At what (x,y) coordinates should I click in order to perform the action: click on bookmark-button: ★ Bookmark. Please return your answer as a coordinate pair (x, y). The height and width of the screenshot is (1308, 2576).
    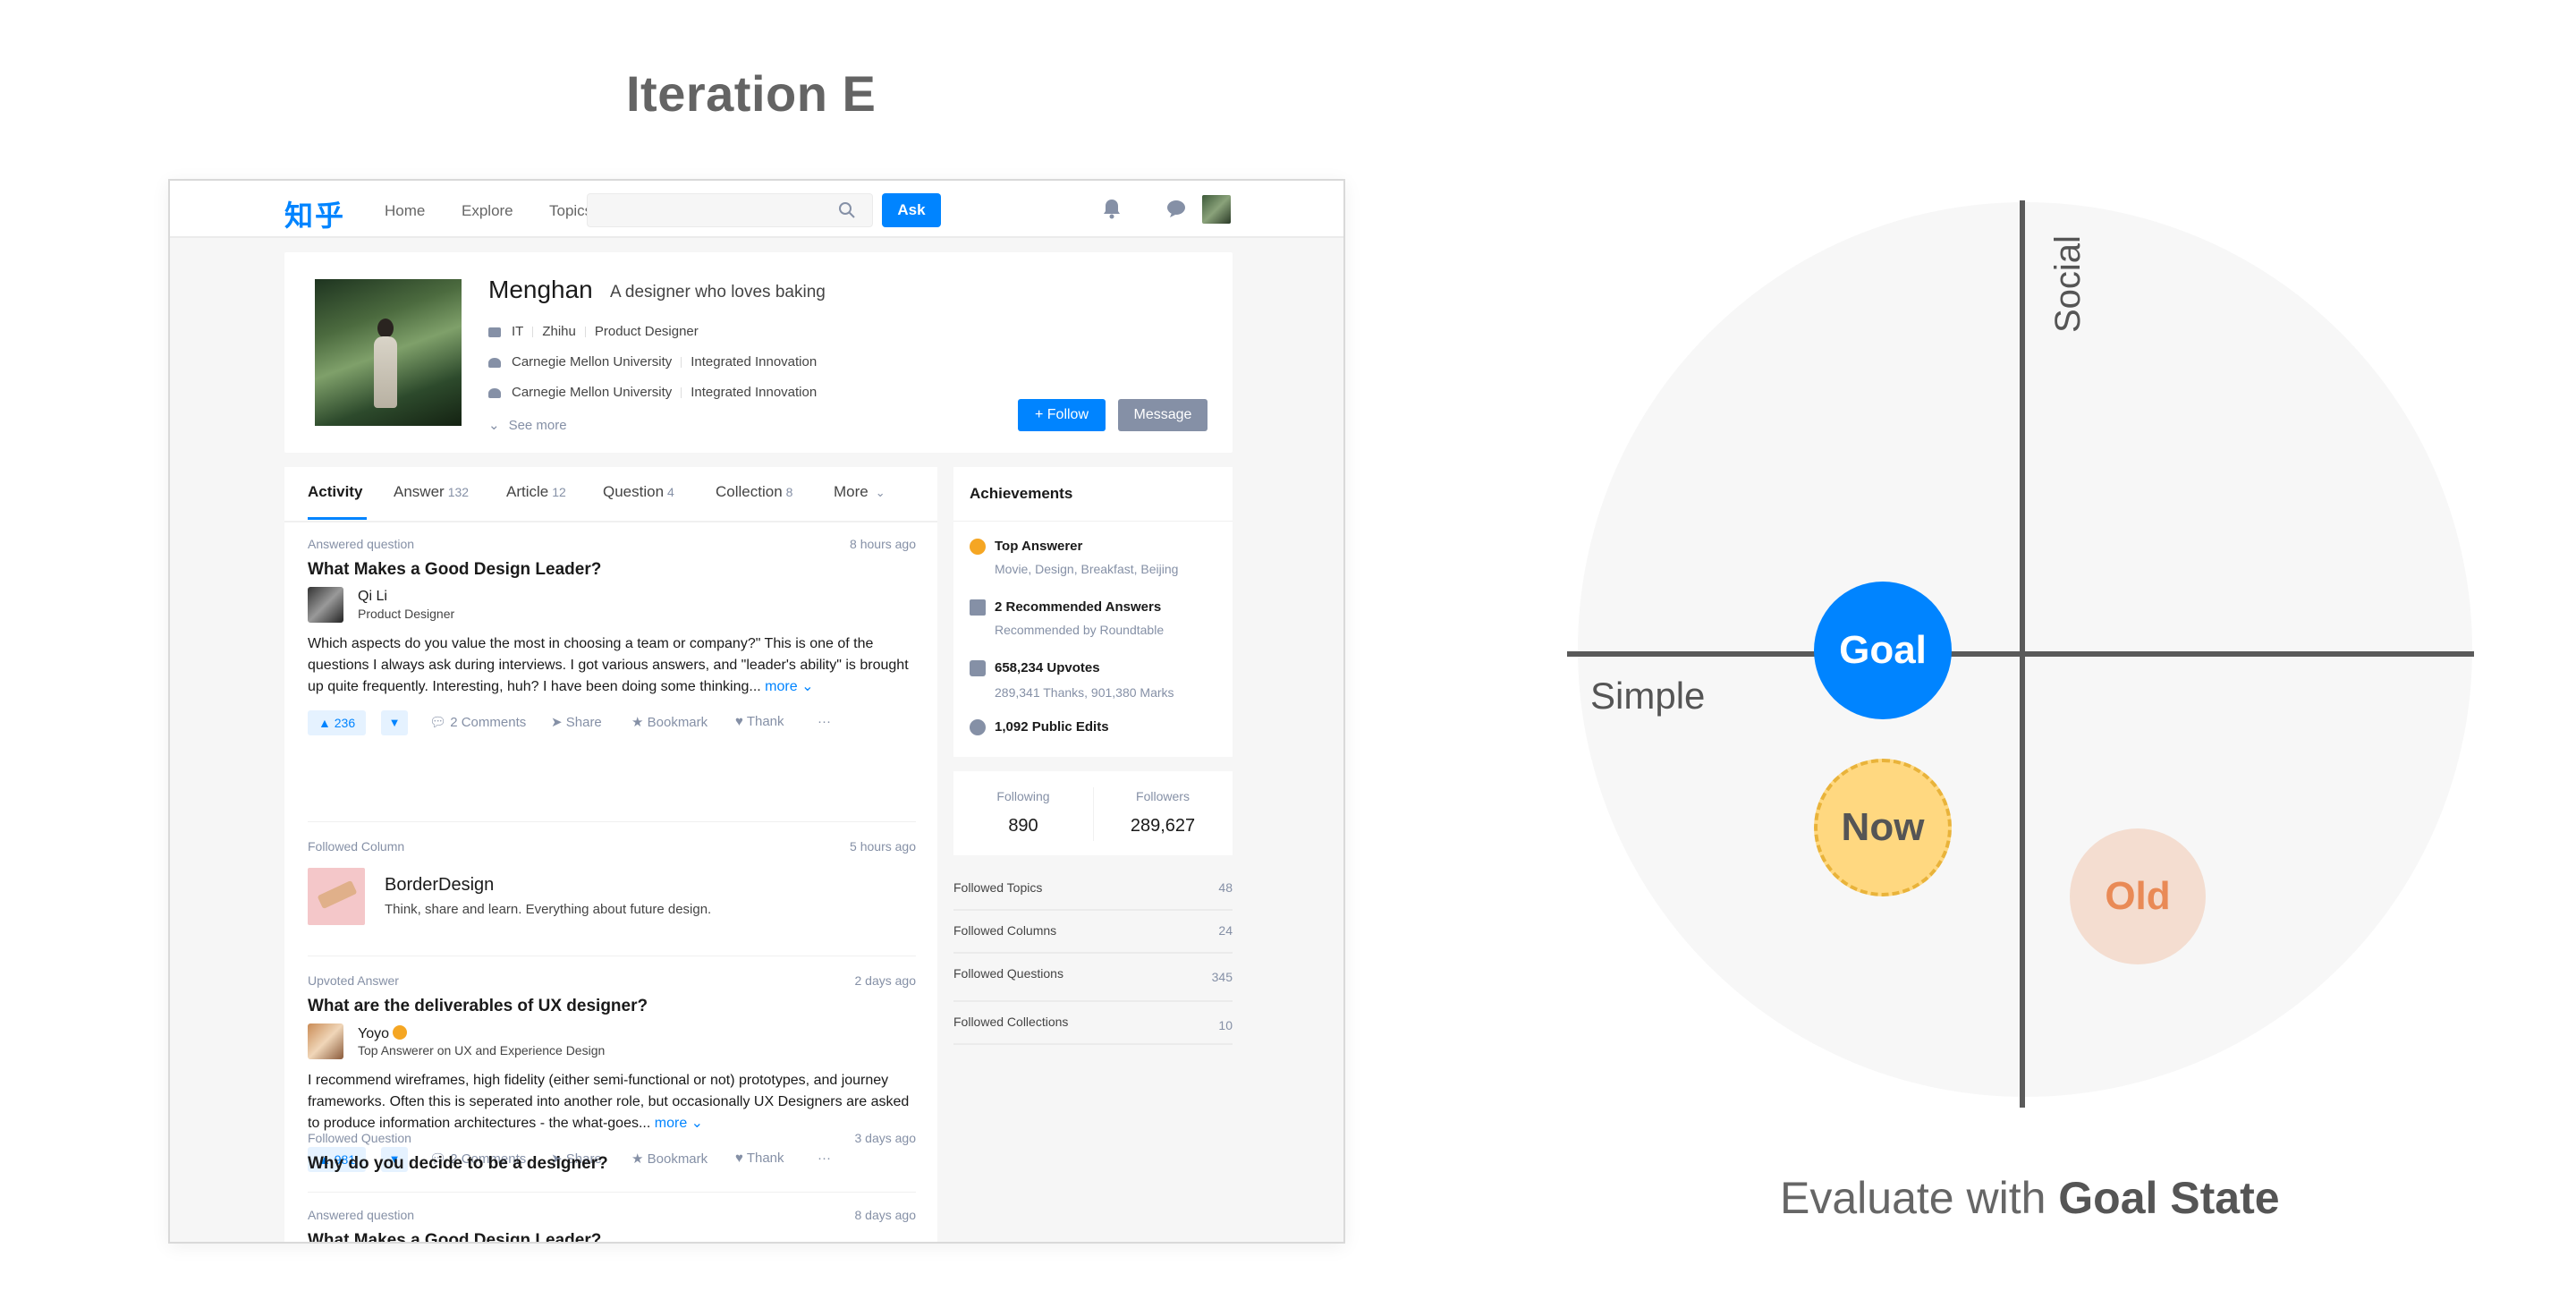
    Looking at the image, I should click on (669, 722).